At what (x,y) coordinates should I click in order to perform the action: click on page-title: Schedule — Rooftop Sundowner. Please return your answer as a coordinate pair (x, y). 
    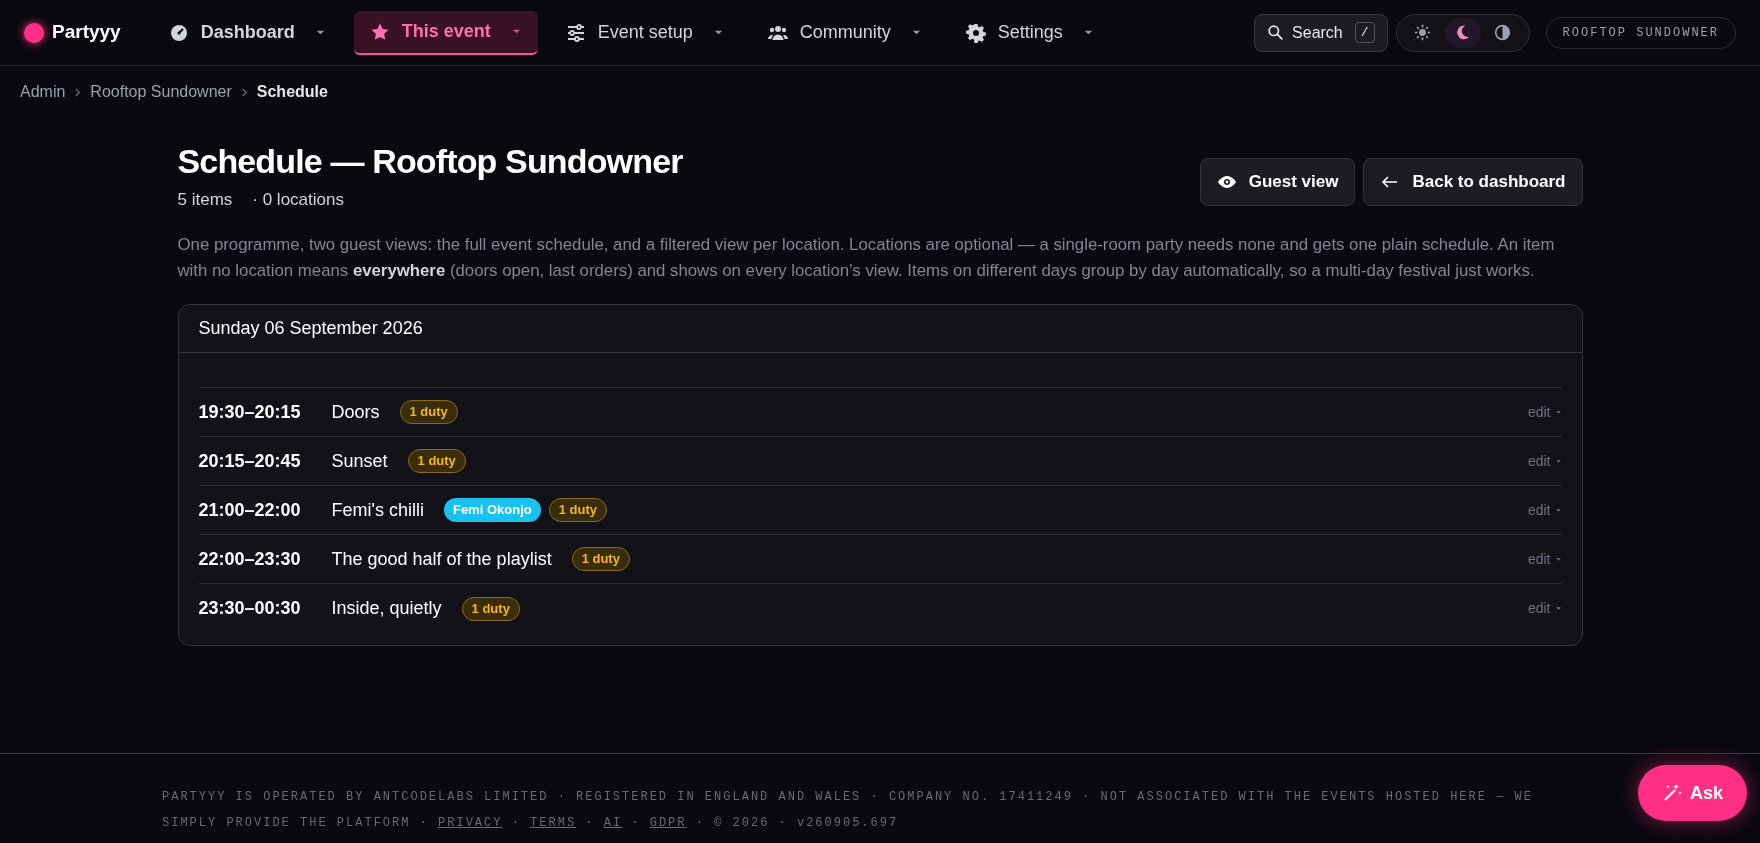
    Looking at the image, I should click on (430, 161).